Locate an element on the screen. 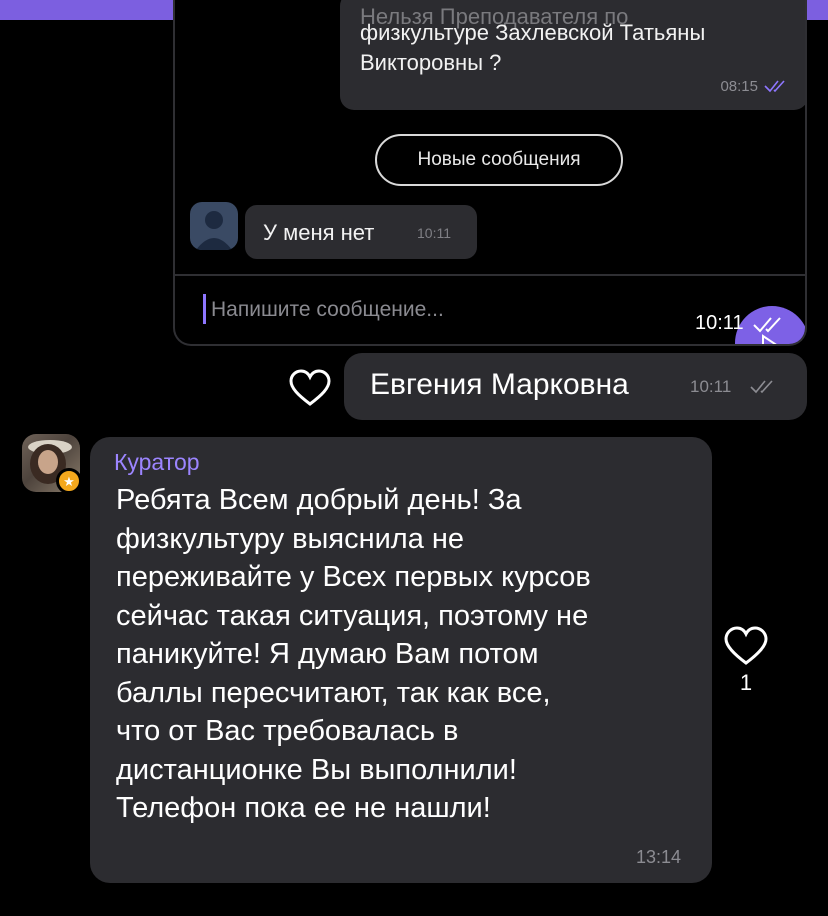 The height and width of the screenshot is (916, 828). embedded-message-line: Викторовны ? is located at coordinates (431, 62).